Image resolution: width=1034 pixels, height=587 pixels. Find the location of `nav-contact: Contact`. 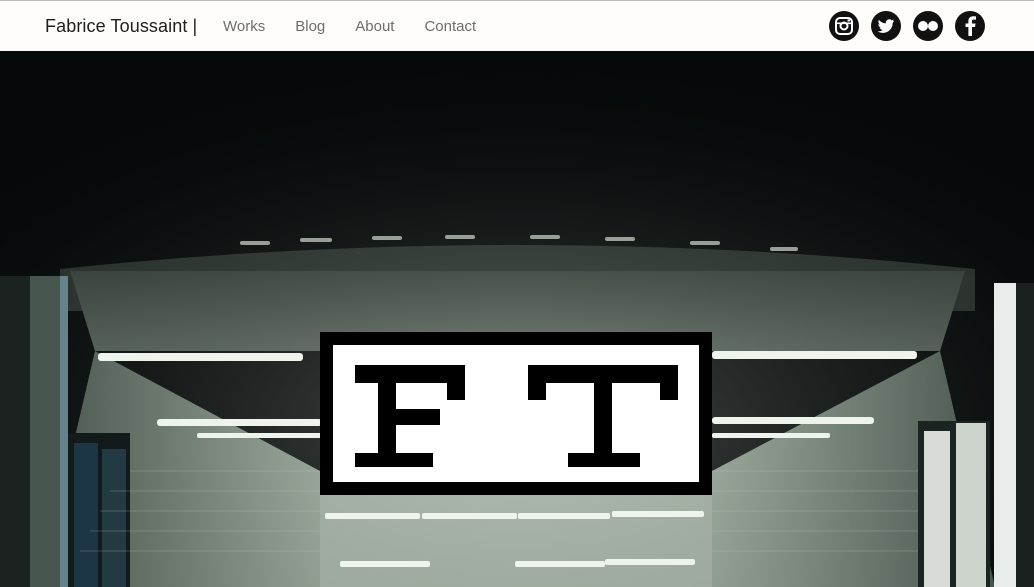

nav-contact: Contact is located at coordinates (450, 26).